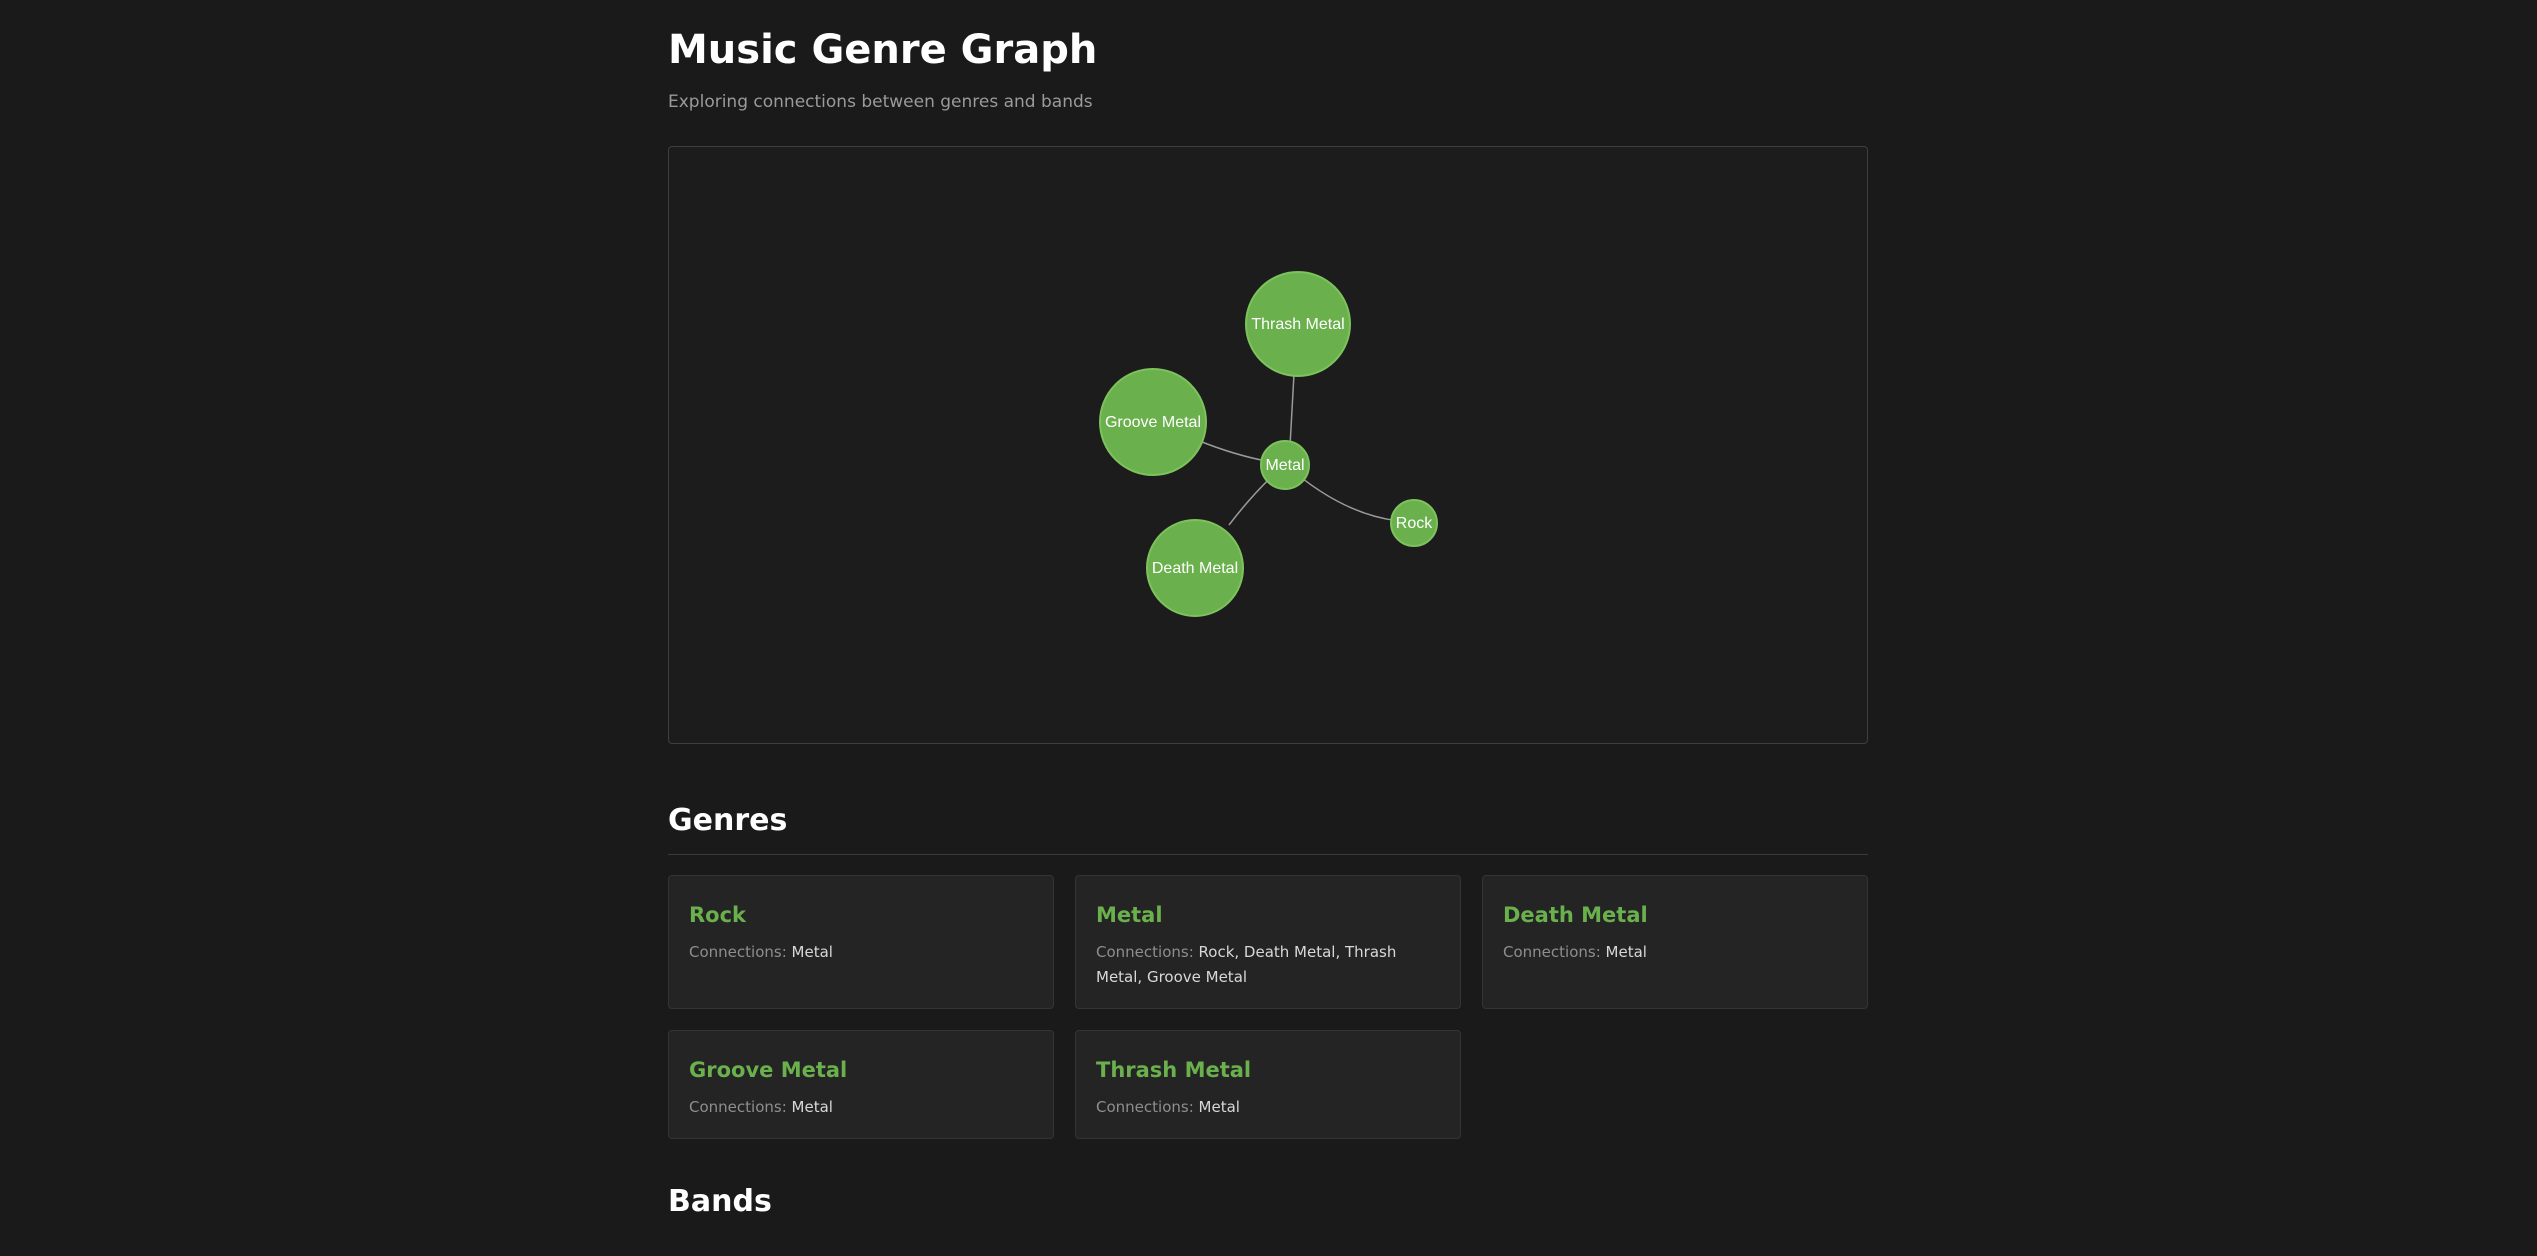  Describe the element at coordinates (1268, 828) in the screenshot. I see `genres-section-title: Genres` at that location.